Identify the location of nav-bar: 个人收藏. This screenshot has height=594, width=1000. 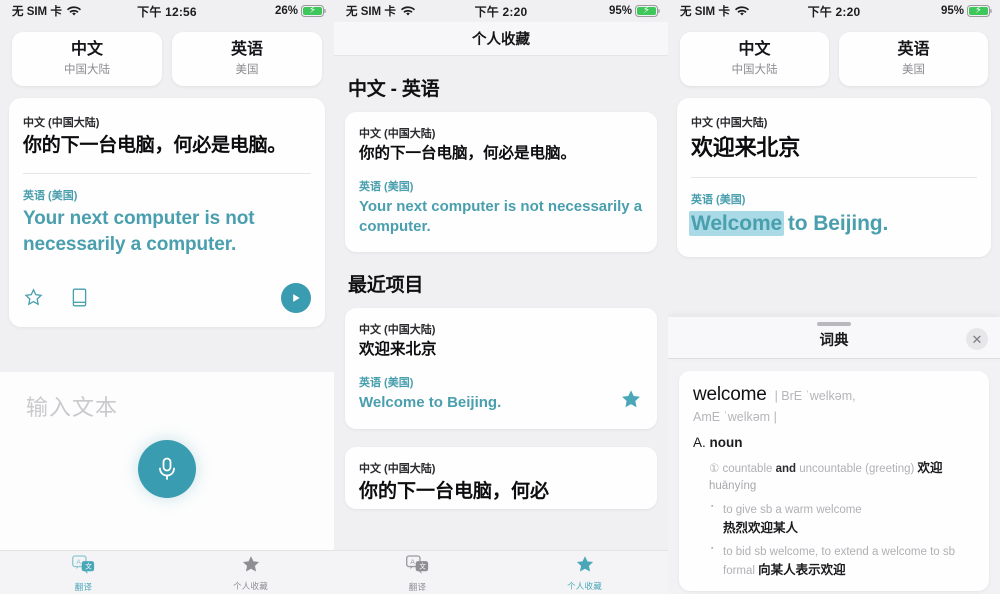
(501, 39).